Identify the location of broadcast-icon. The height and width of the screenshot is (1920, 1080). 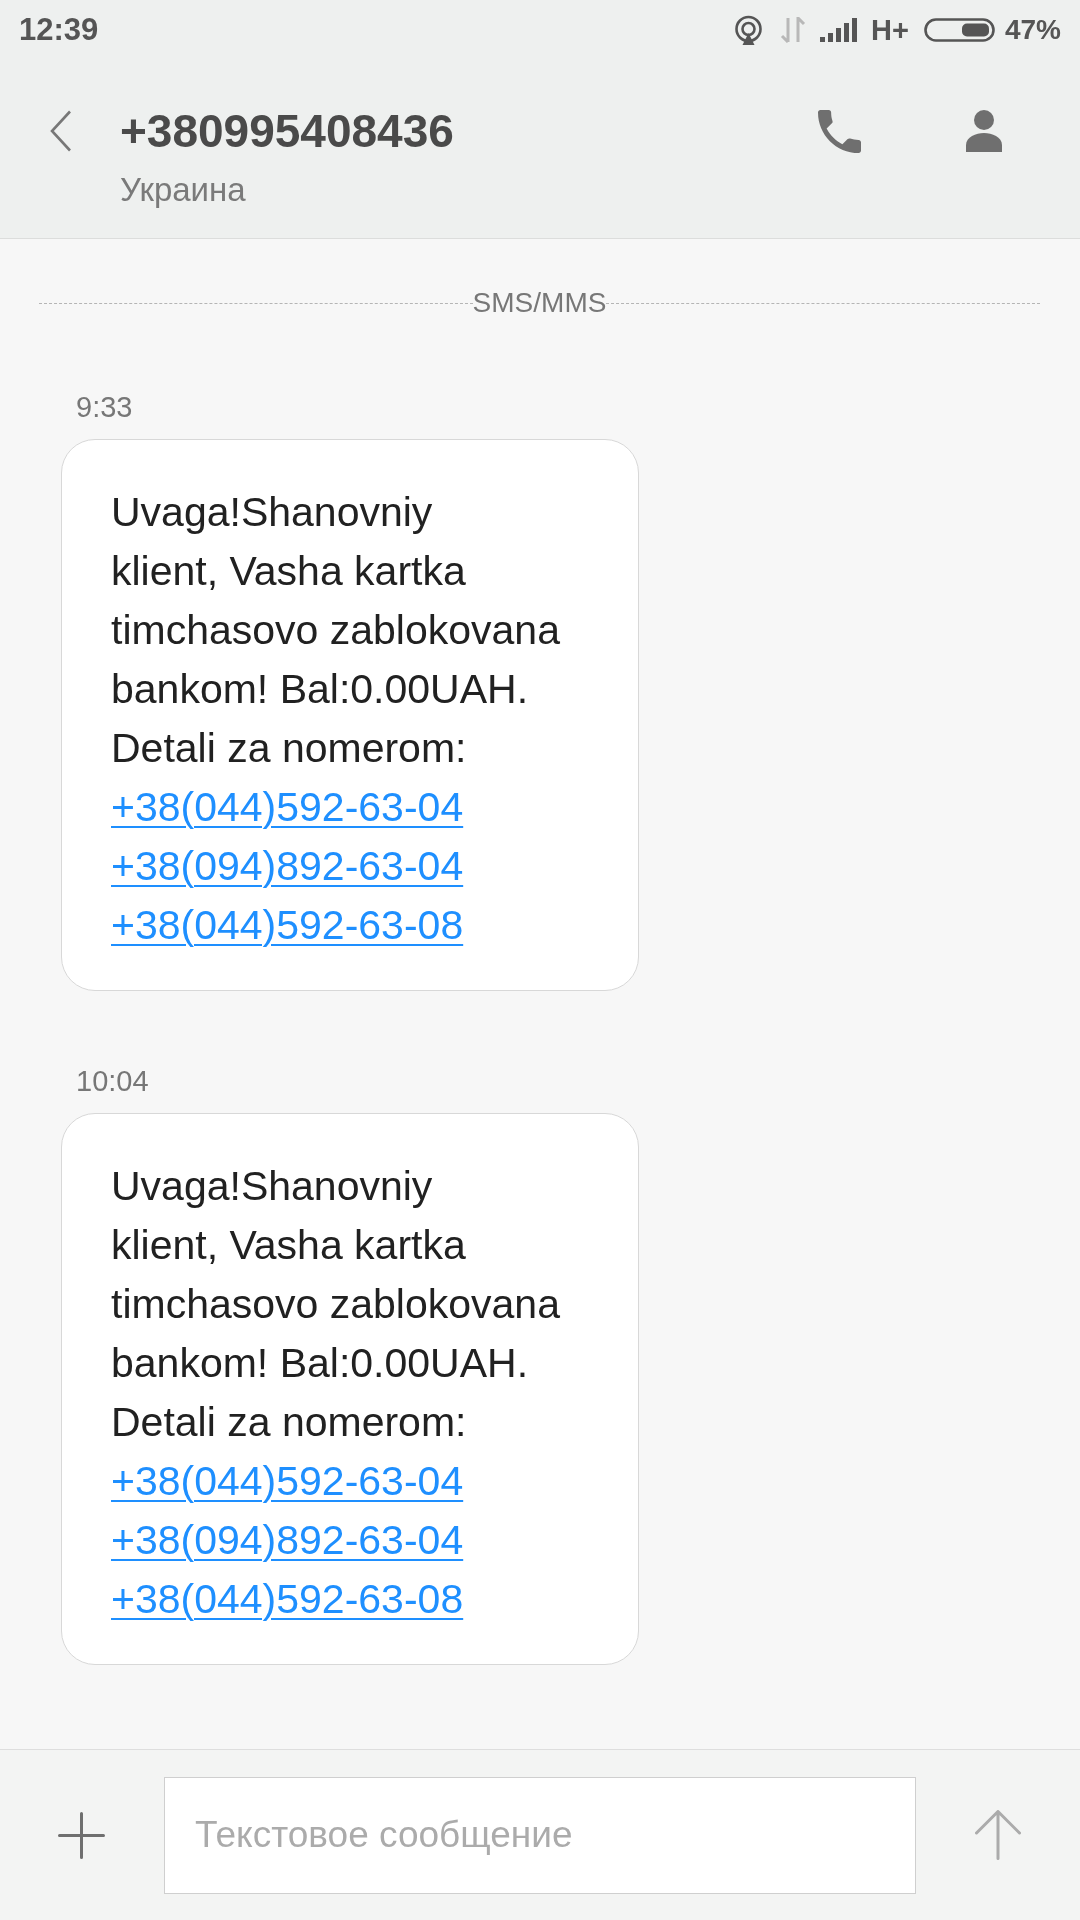
(749, 30).